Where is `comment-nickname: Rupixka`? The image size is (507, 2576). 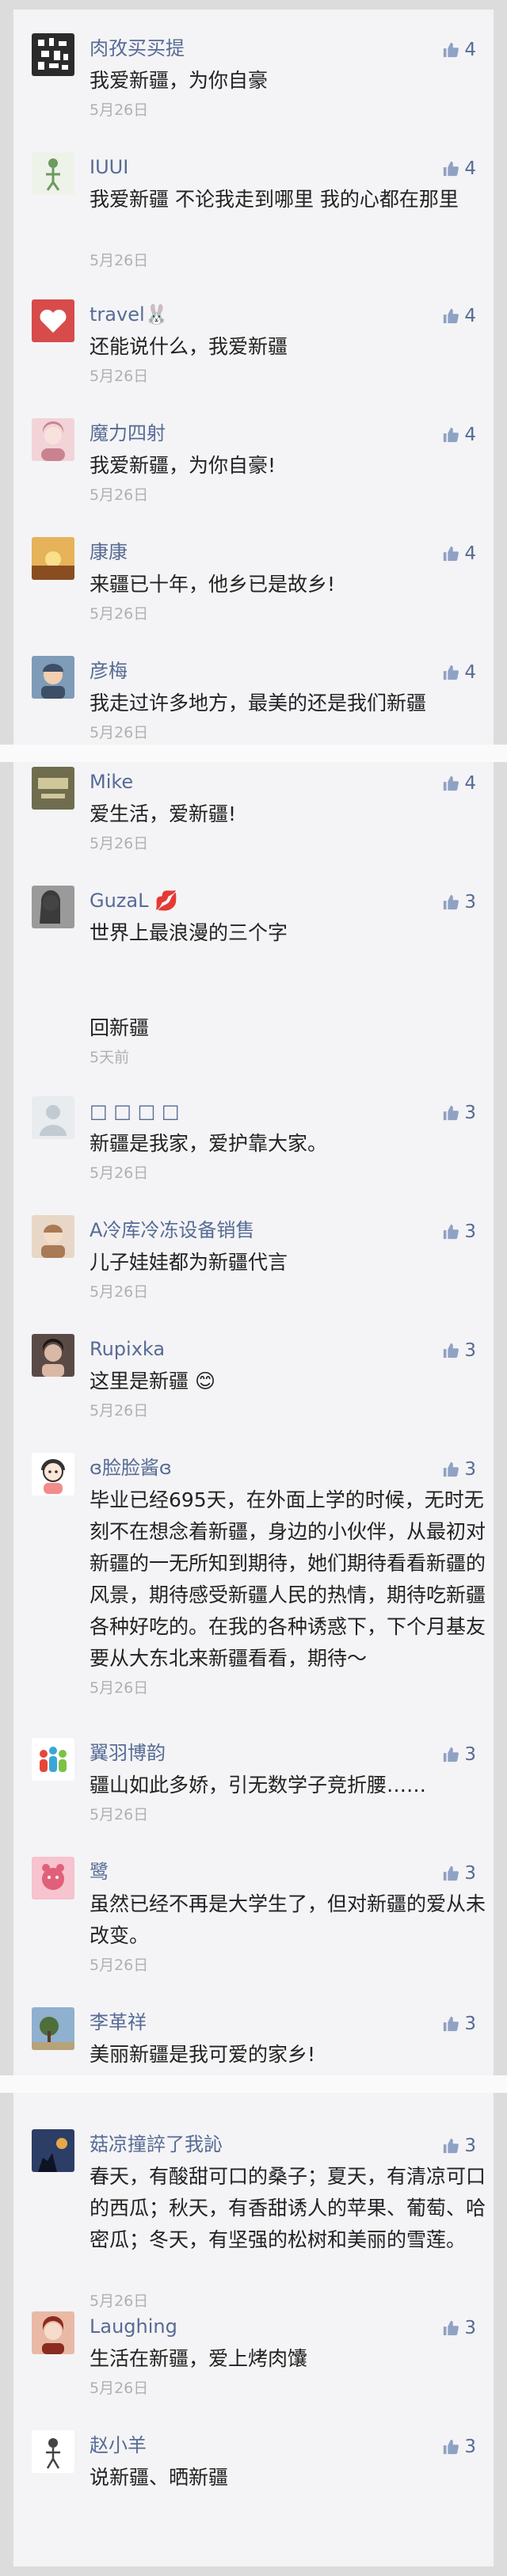 comment-nickname: Rupixka is located at coordinates (128, 1349).